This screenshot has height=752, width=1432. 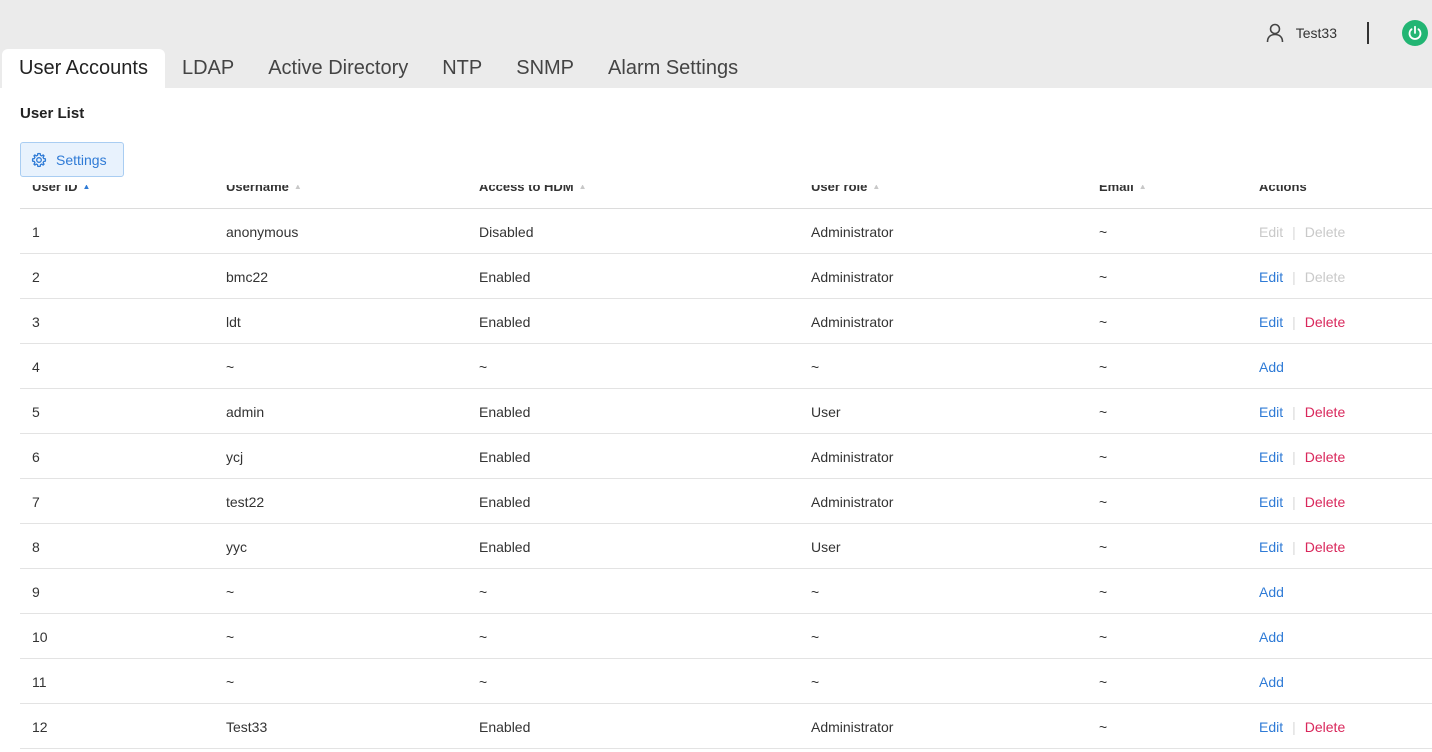 I want to click on user-id-cell: 6, so click(x=36, y=456).